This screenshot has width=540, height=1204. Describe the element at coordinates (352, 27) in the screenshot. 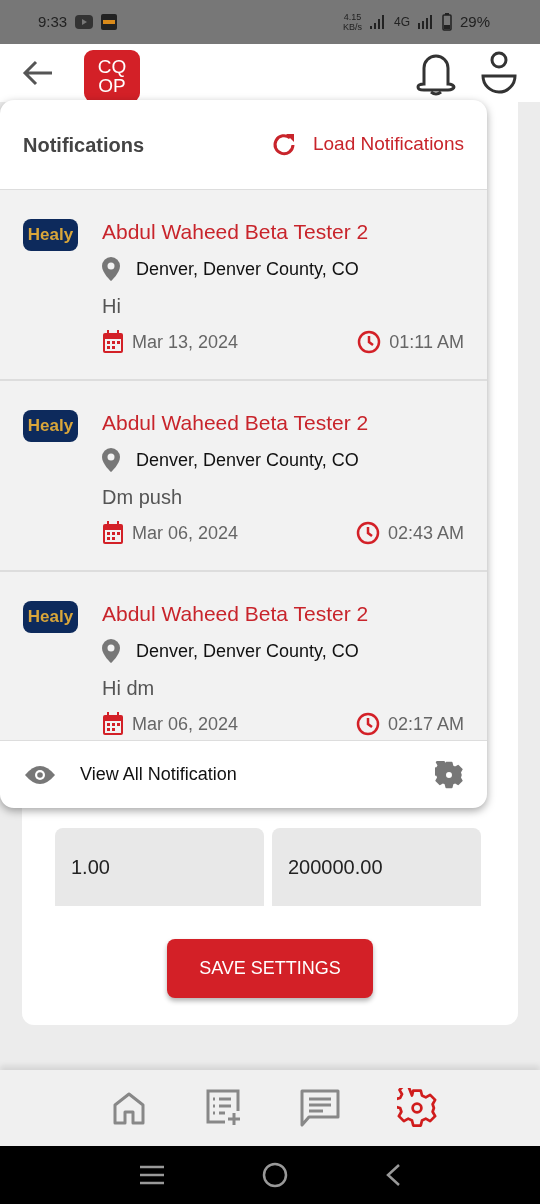

I see `speed-unit: KB/s` at that location.